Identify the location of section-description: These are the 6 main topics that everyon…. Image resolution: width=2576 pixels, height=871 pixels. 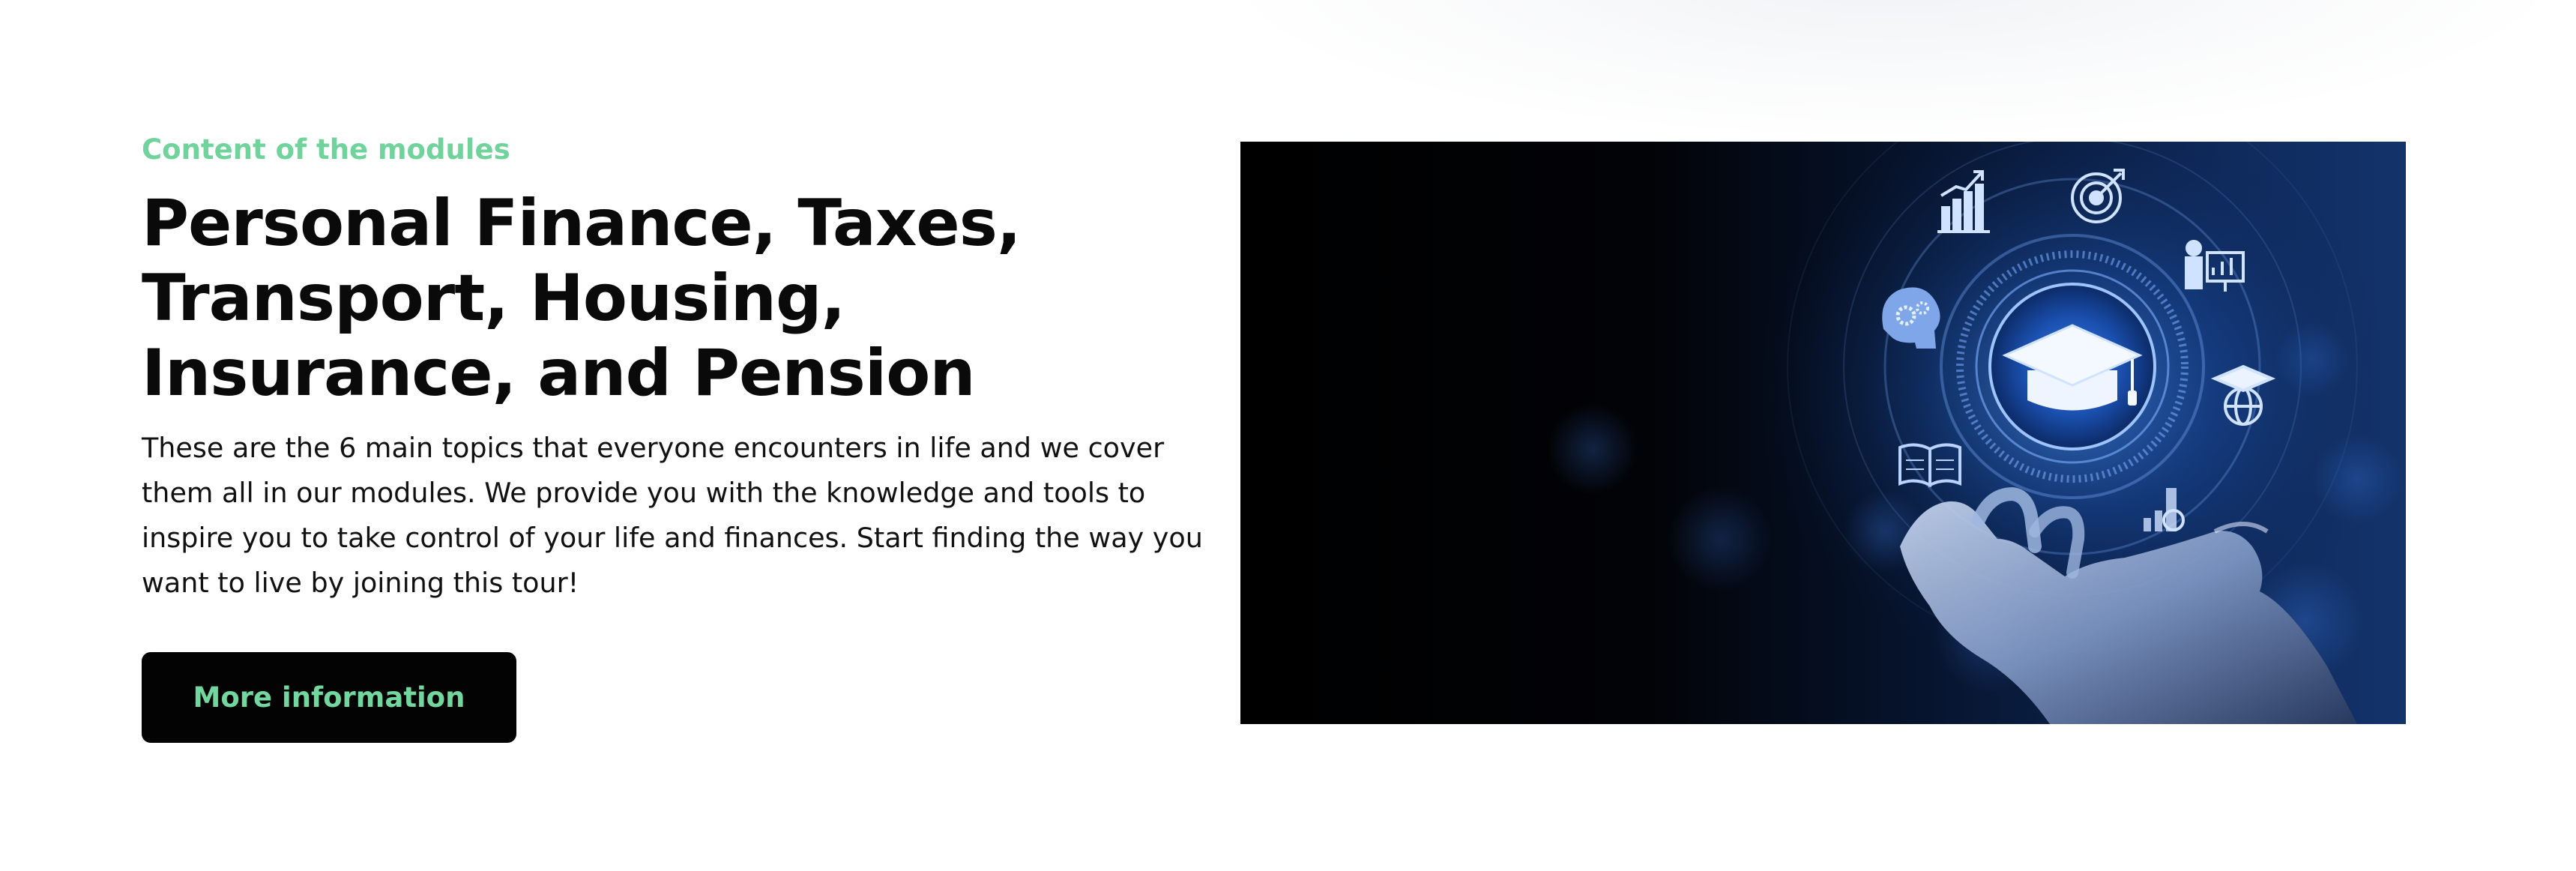
(673, 515).